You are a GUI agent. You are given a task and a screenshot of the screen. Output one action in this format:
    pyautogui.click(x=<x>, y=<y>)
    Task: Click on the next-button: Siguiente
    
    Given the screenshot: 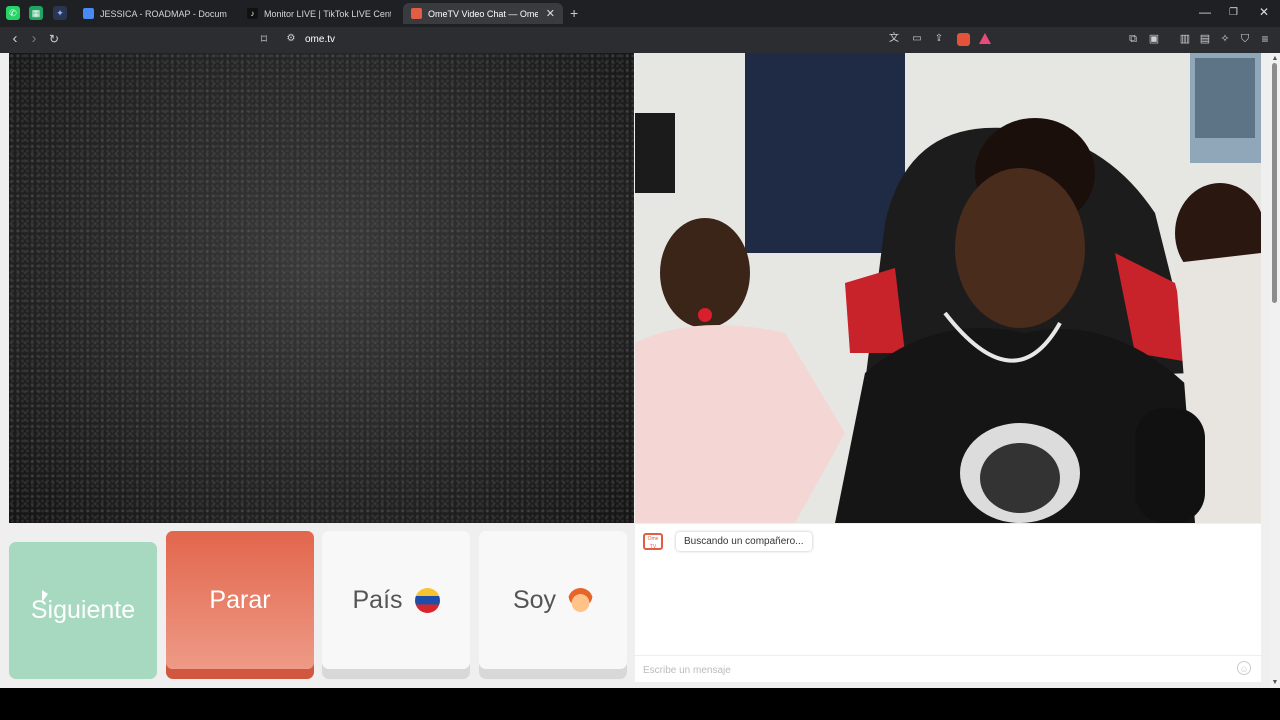 What is the action you would take?
    pyautogui.click(x=83, y=610)
    